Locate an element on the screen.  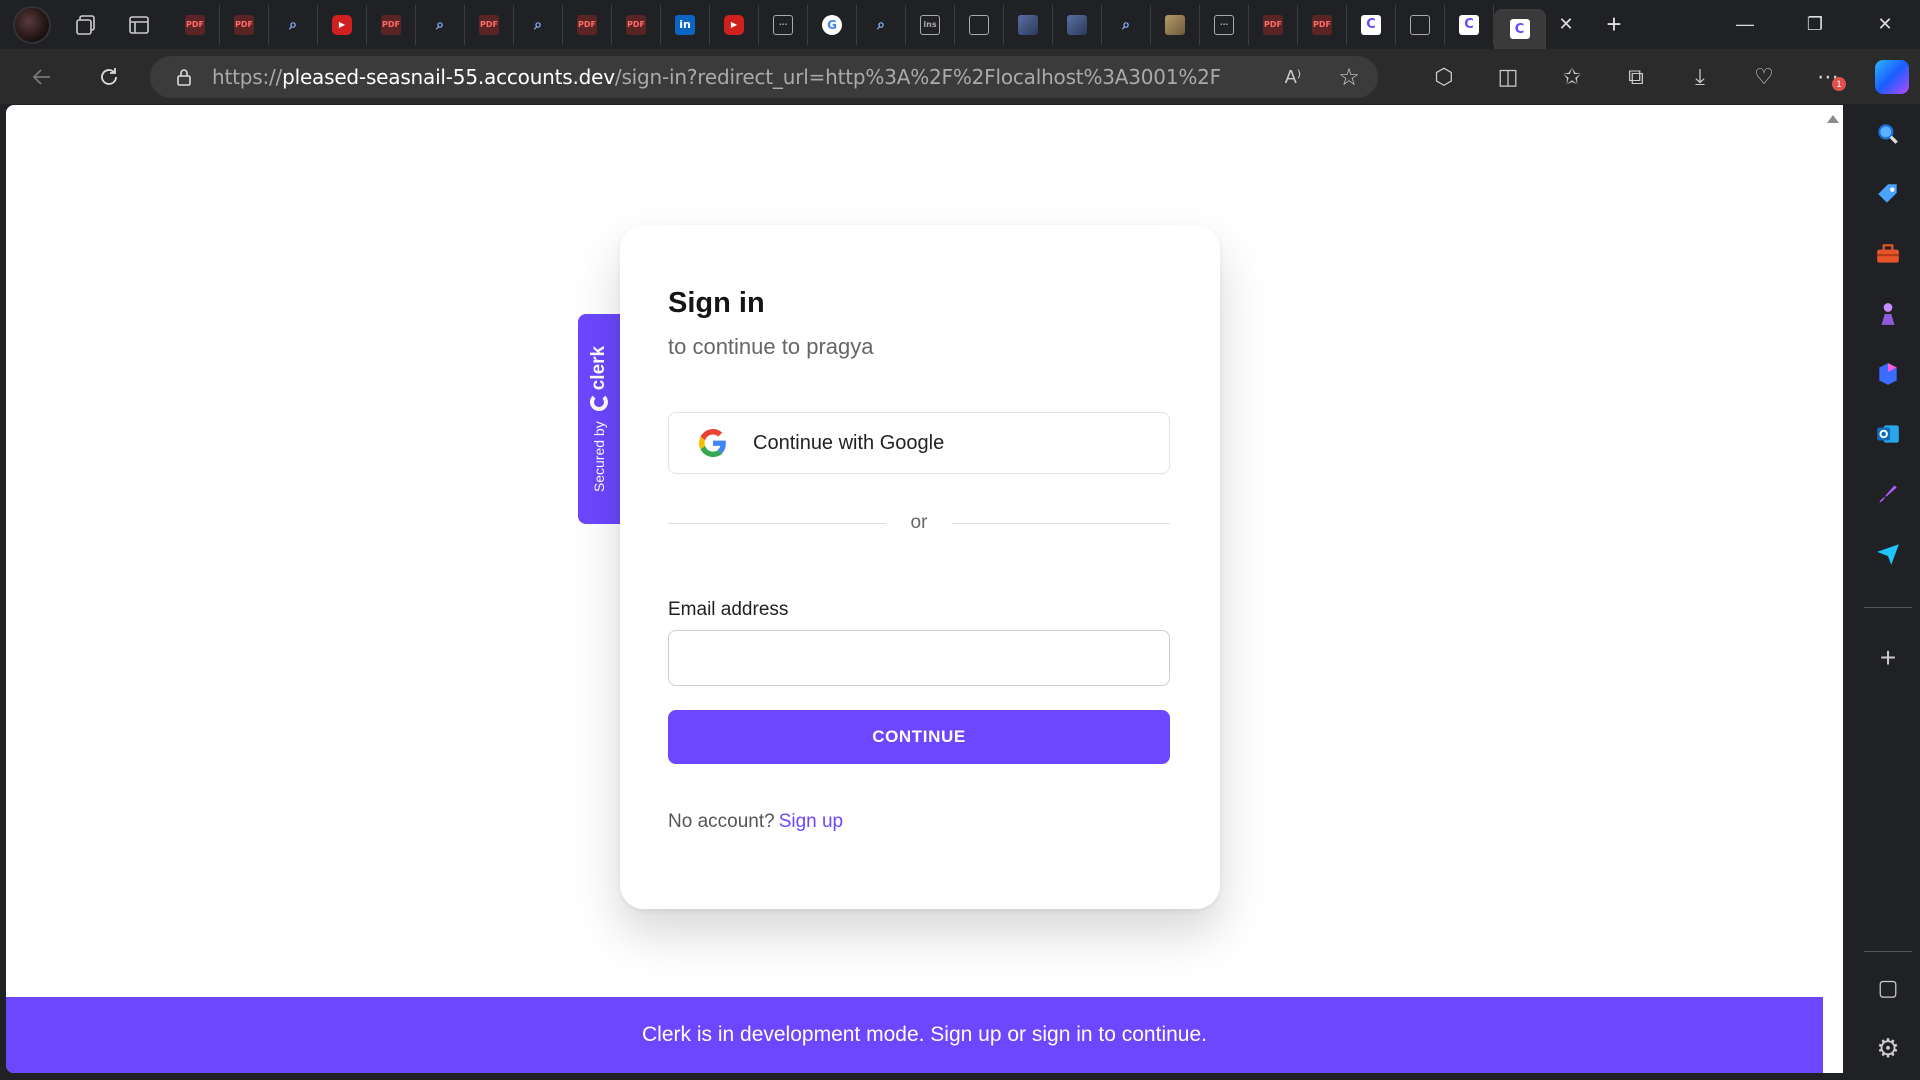
read-aloud-icon: A⁾ is located at coordinates (1293, 77).